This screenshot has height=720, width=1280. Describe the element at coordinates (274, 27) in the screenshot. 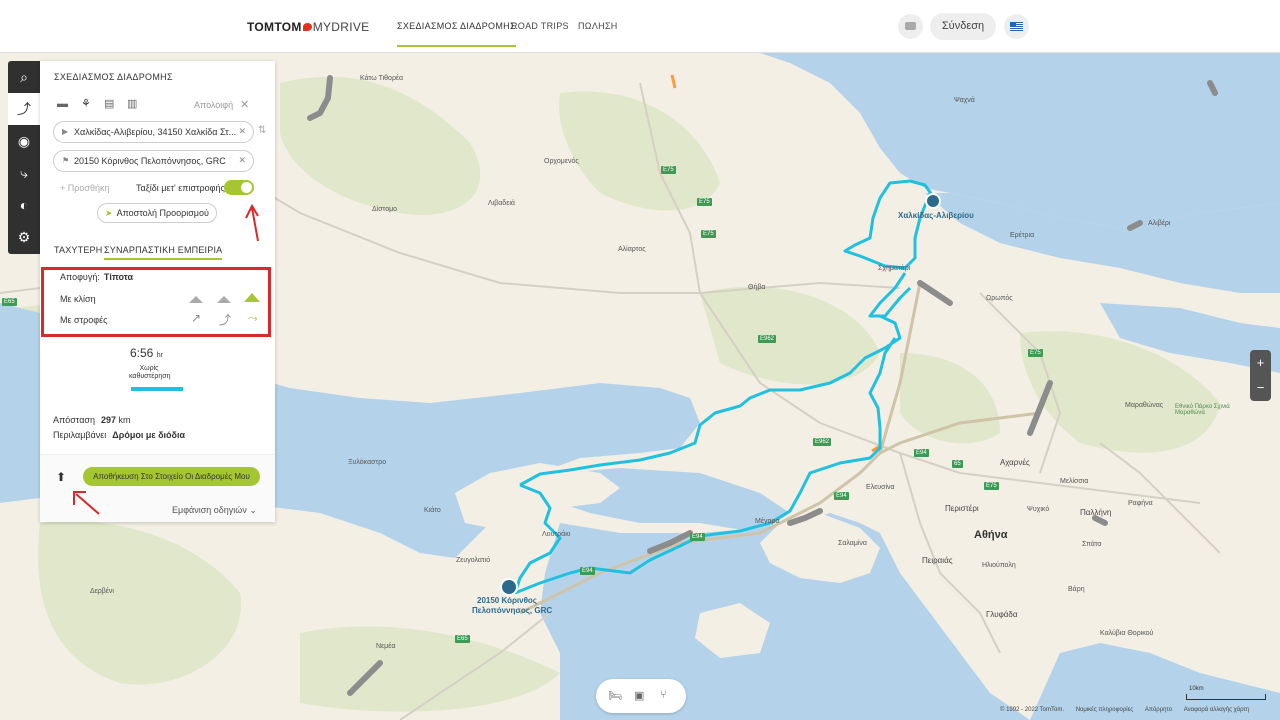

I see `brand-text: TOMTOM` at that location.